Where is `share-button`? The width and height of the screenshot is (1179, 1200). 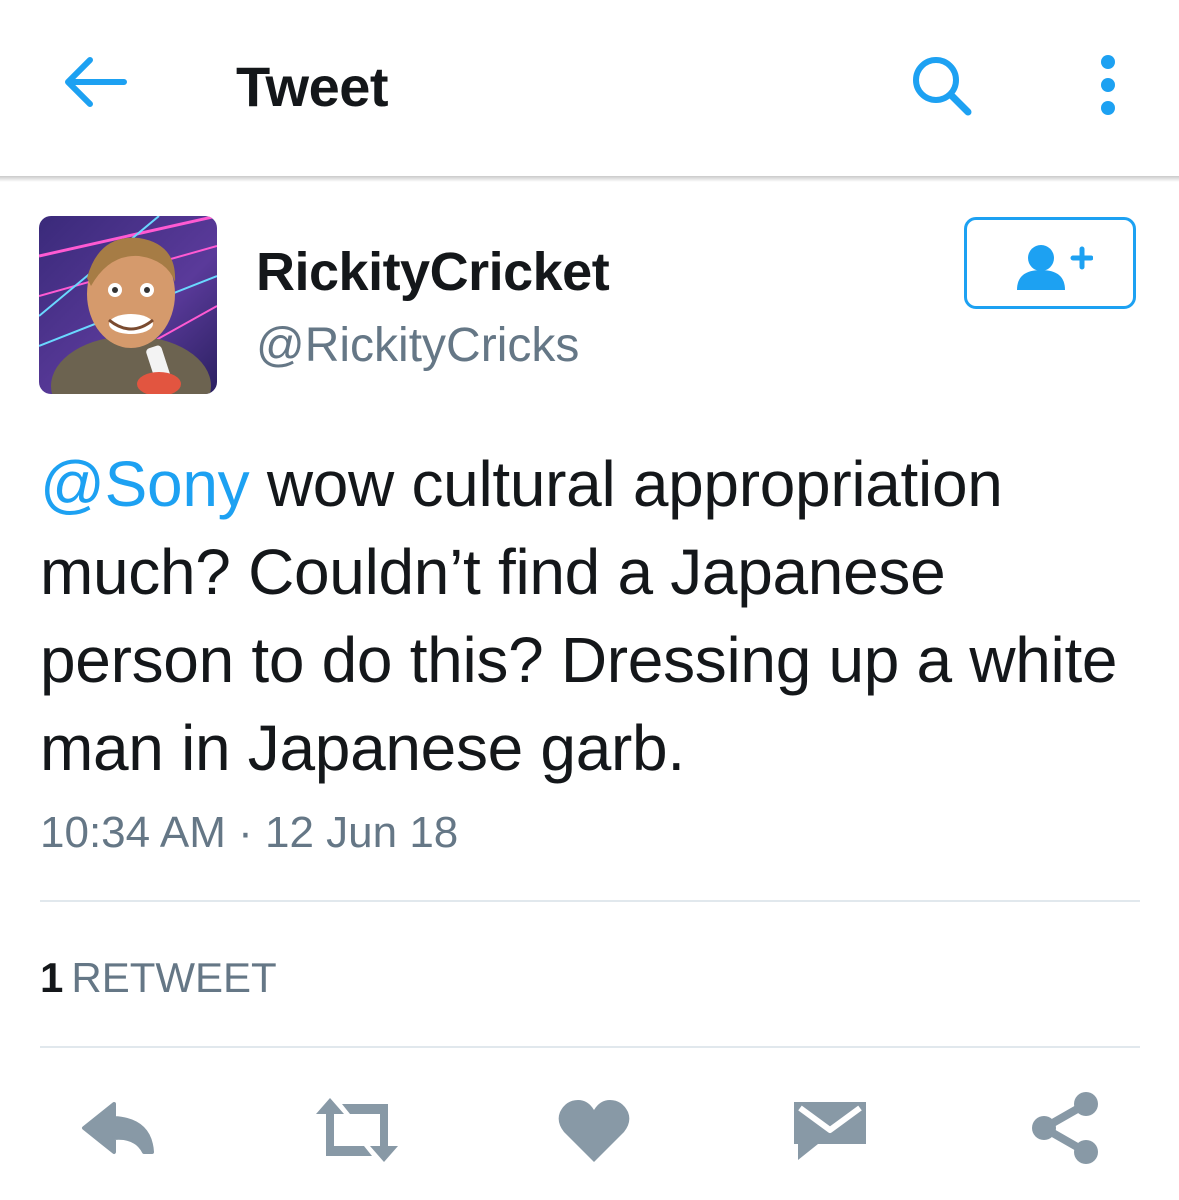 share-button is located at coordinates (1068, 1130).